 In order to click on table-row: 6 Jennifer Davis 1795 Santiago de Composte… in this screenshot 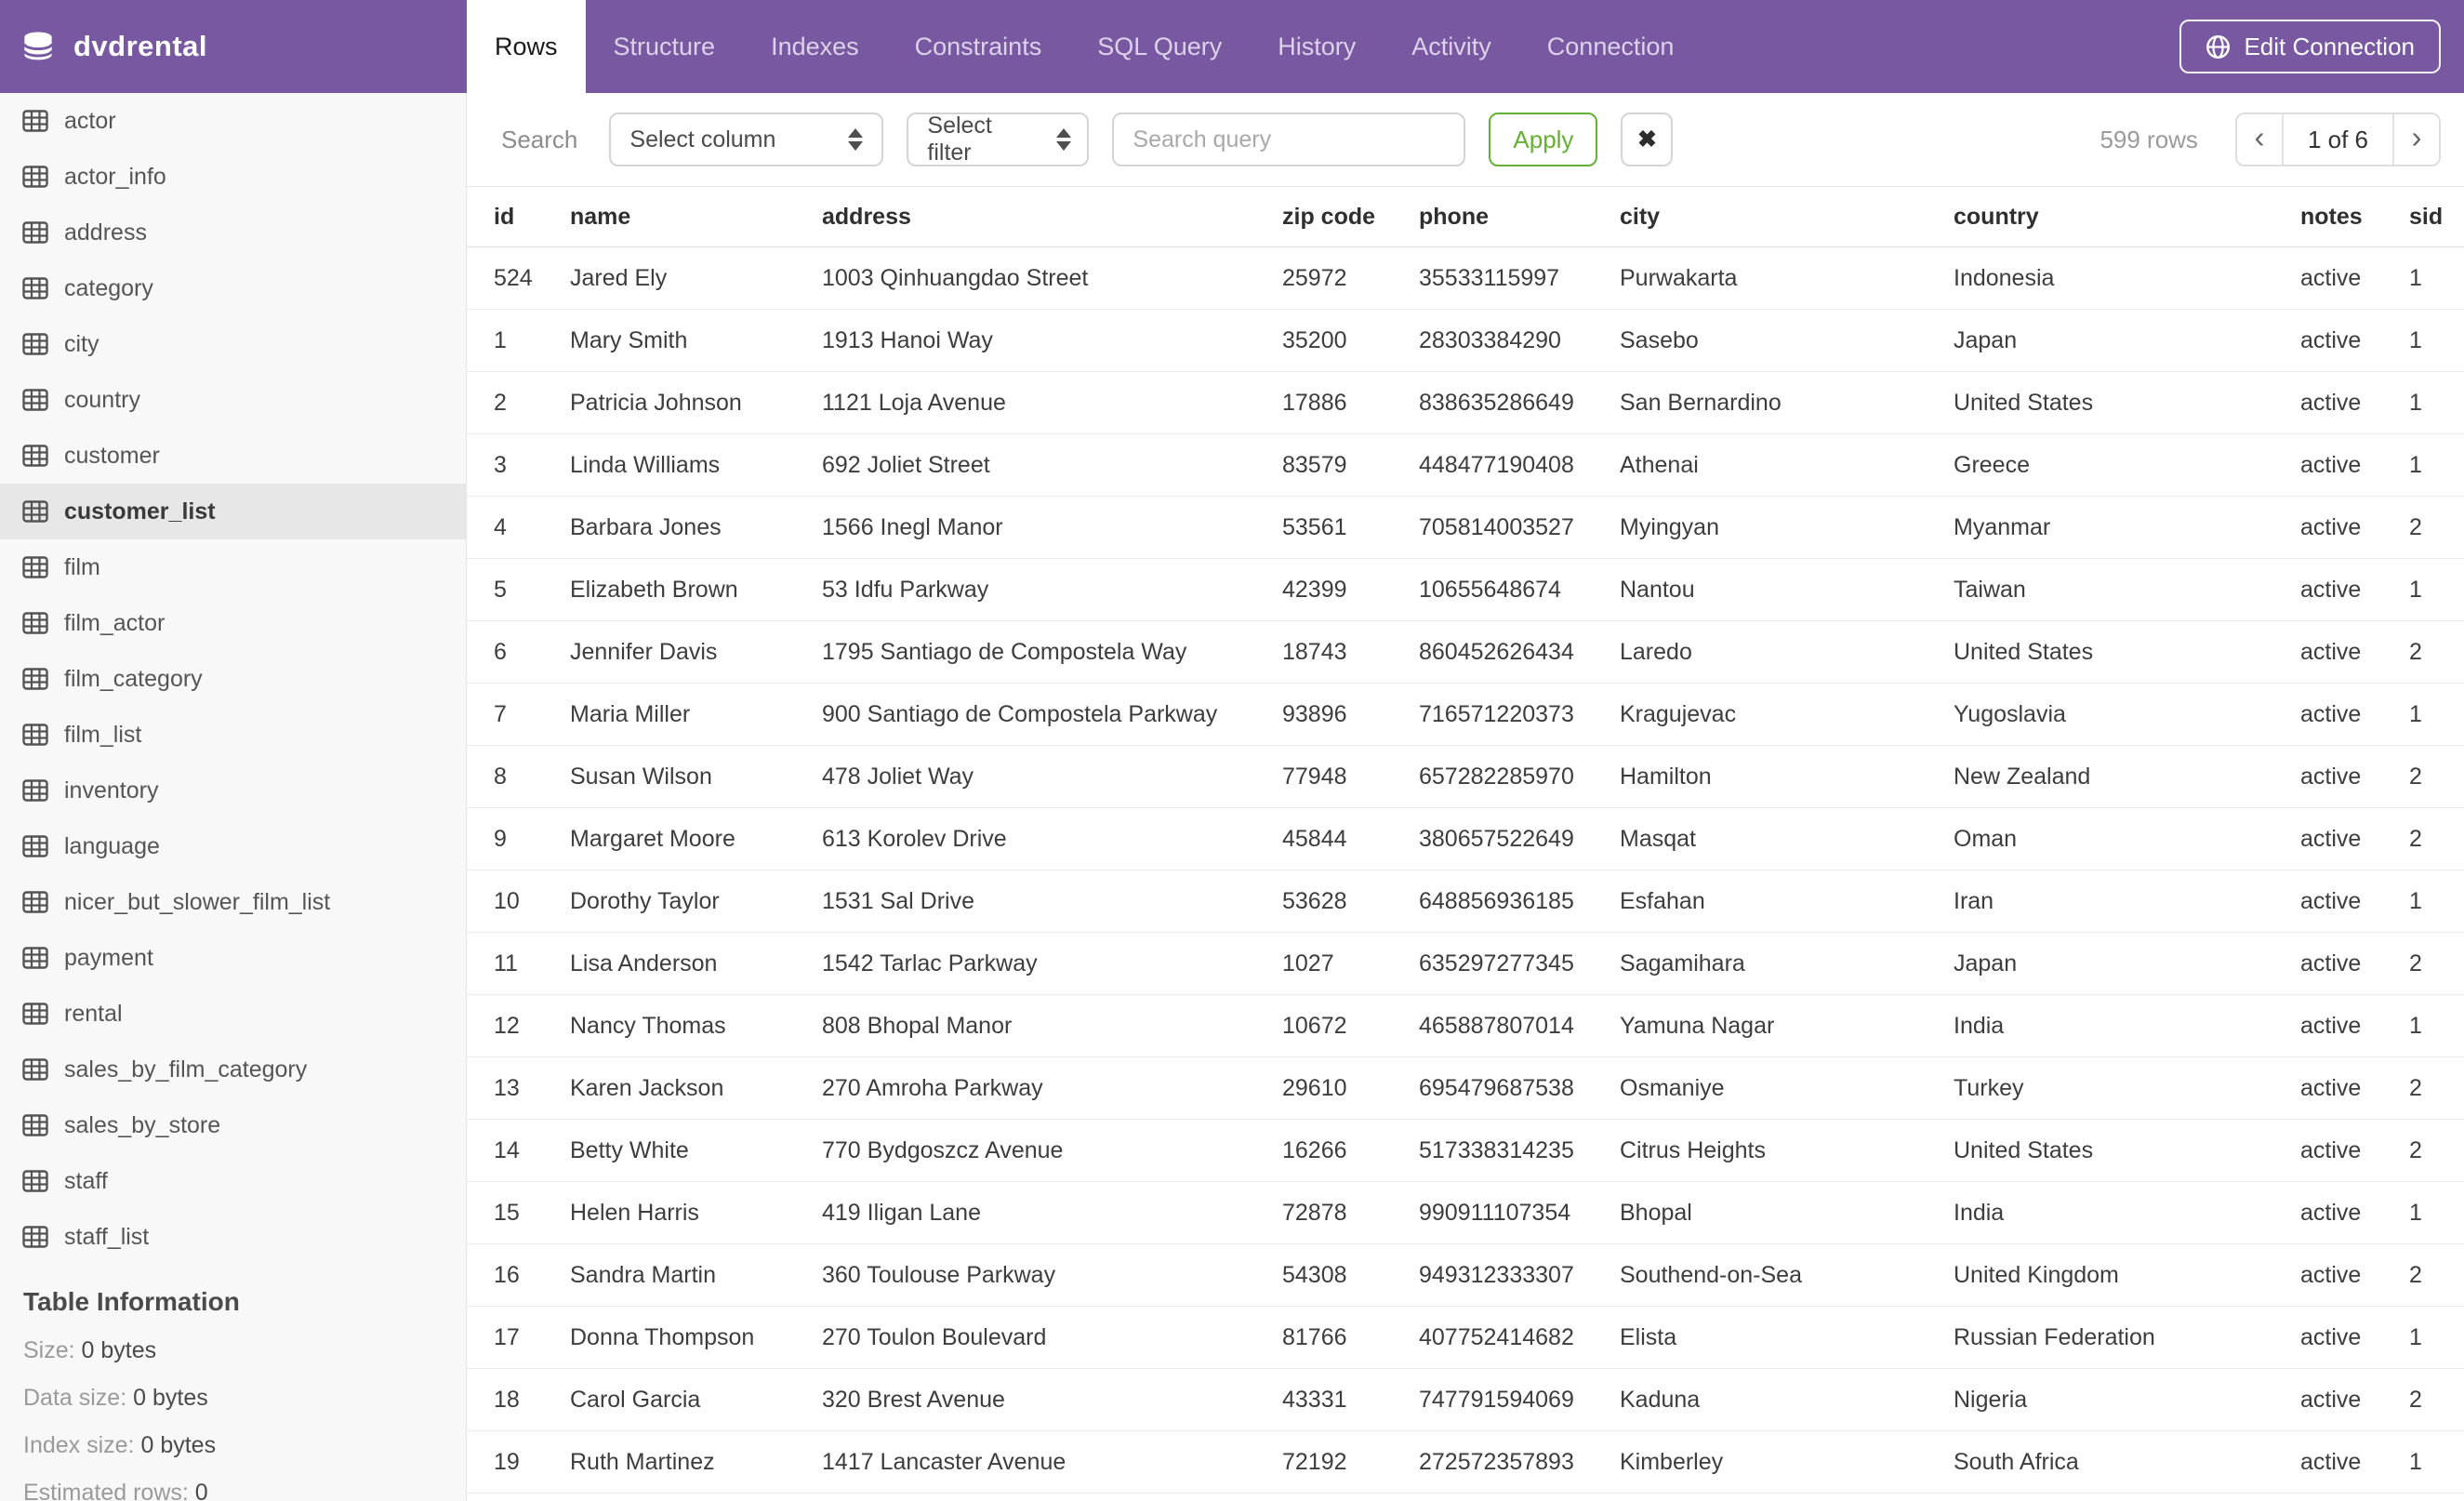, I will do `click(1465, 652)`.